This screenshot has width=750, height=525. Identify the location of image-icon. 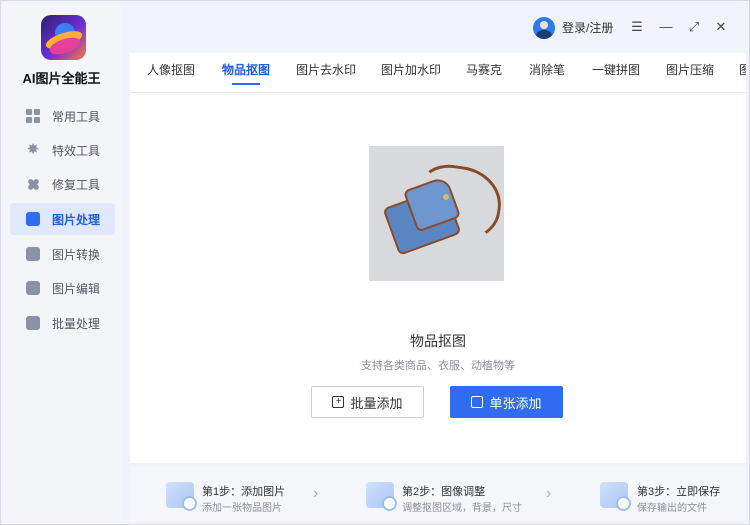
(477, 402).